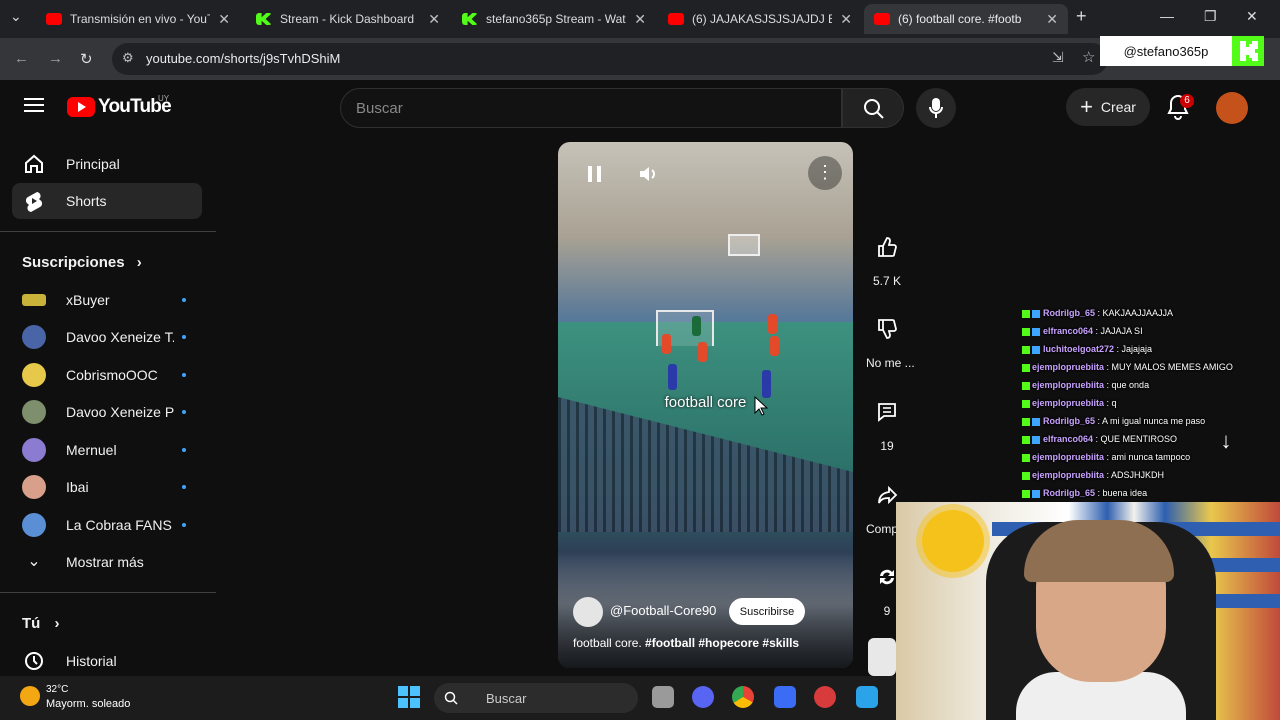 This screenshot has width=1280, height=720. I want to click on address-bar: ⚙ youtube.com/shorts/j9sTvhDShiM ⇲ ☆, so click(610, 59).